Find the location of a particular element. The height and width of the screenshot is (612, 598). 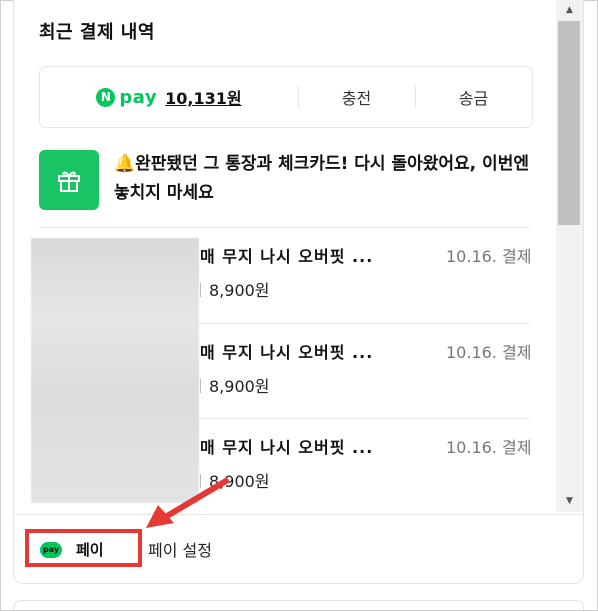

npay-balance-link: N pay 10,131원 is located at coordinates (169, 97).